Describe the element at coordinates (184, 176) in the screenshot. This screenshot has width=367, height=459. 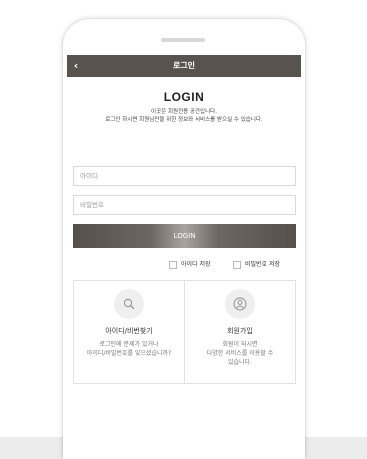
I see `id-input: 아이디` at that location.